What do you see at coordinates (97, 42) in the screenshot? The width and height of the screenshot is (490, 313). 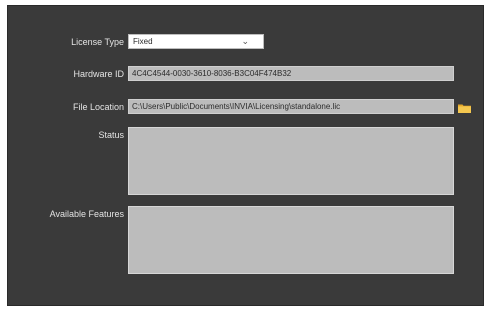 I see `license-type-label: License Type` at bounding box center [97, 42].